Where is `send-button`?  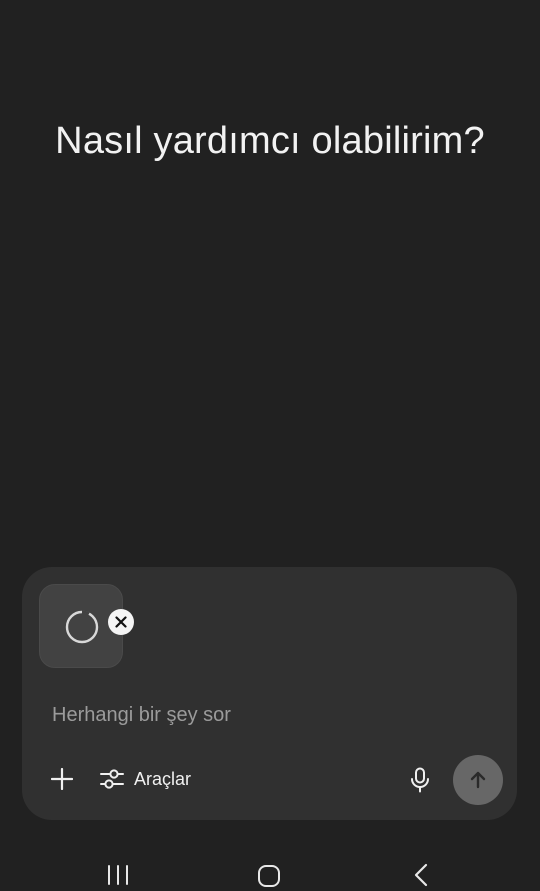 send-button is located at coordinates (478, 780).